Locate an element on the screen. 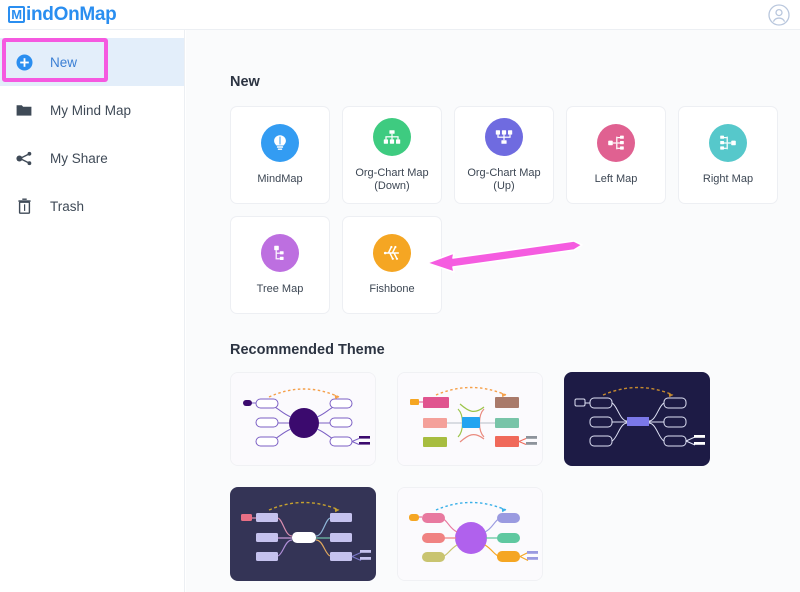 The height and width of the screenshot is (592, 800). logo-mark-icon: M is located at coordinates (16, 14).